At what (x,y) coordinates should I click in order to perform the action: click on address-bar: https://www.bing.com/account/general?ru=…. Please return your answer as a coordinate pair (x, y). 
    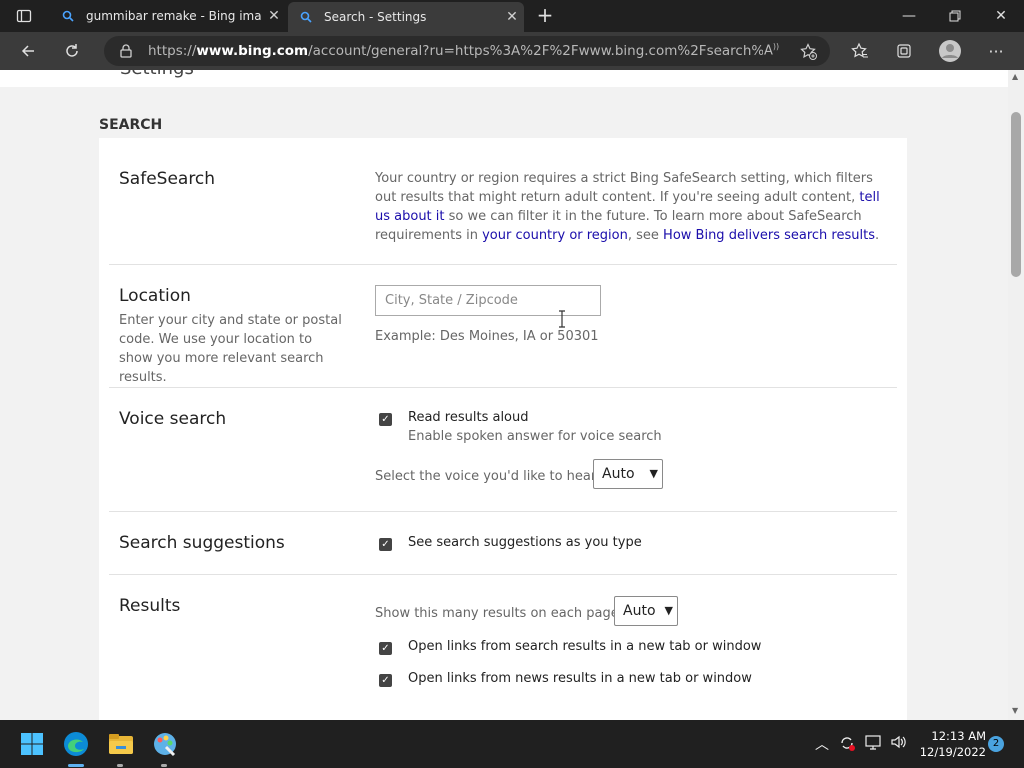
    Looking at the image, I should click on (467, 51).